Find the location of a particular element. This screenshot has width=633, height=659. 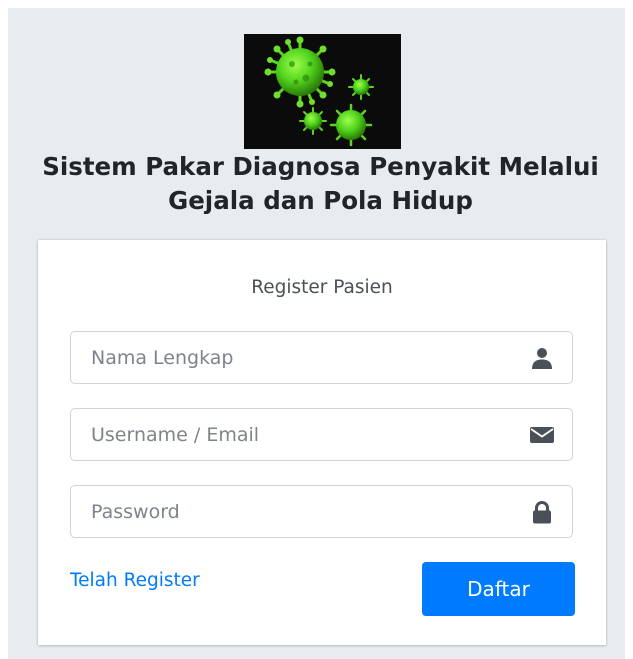

password-input is located at coordinates (291, 511).